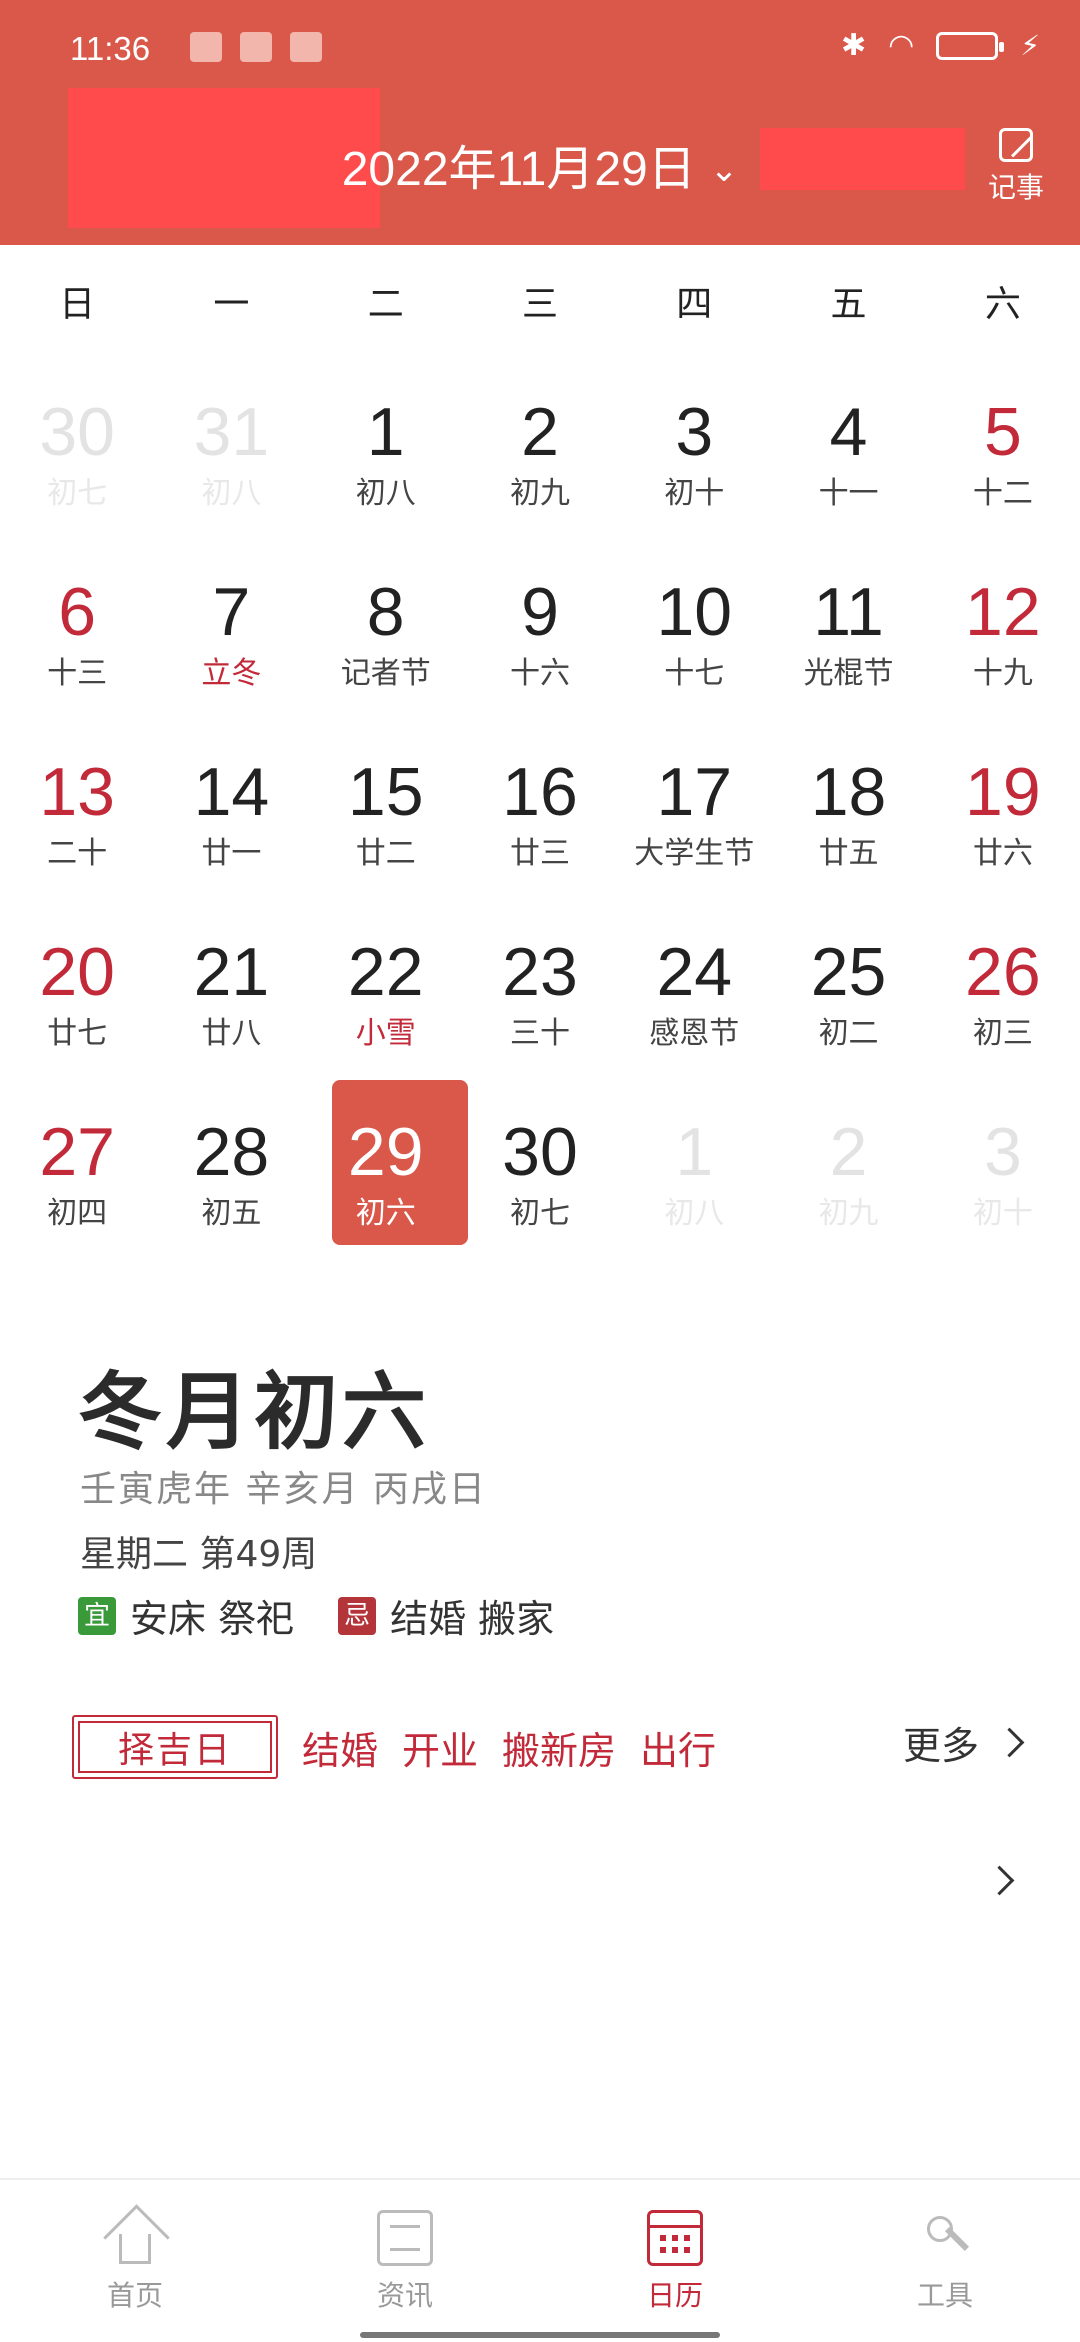 The width and height of the screenshot is (1080, 2342). I want to click on day-number: 14, so click(231, 792).